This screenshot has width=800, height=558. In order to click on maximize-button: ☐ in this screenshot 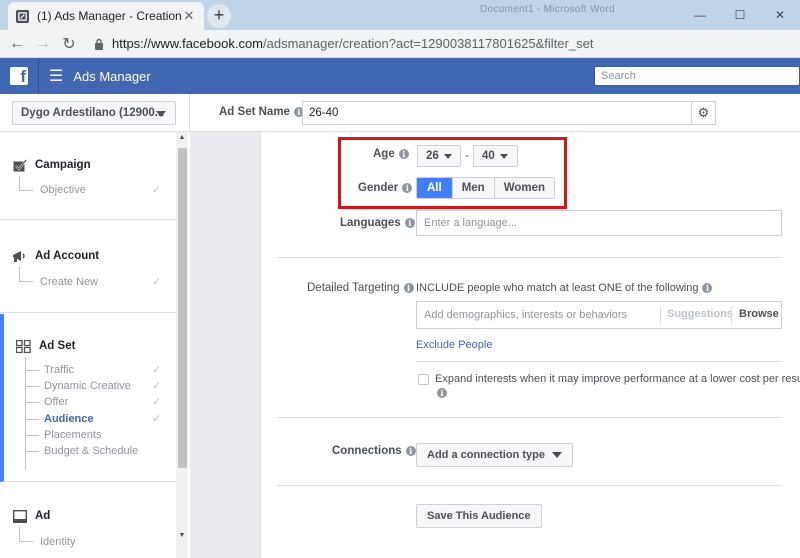, I will do `click(740, 15)`.